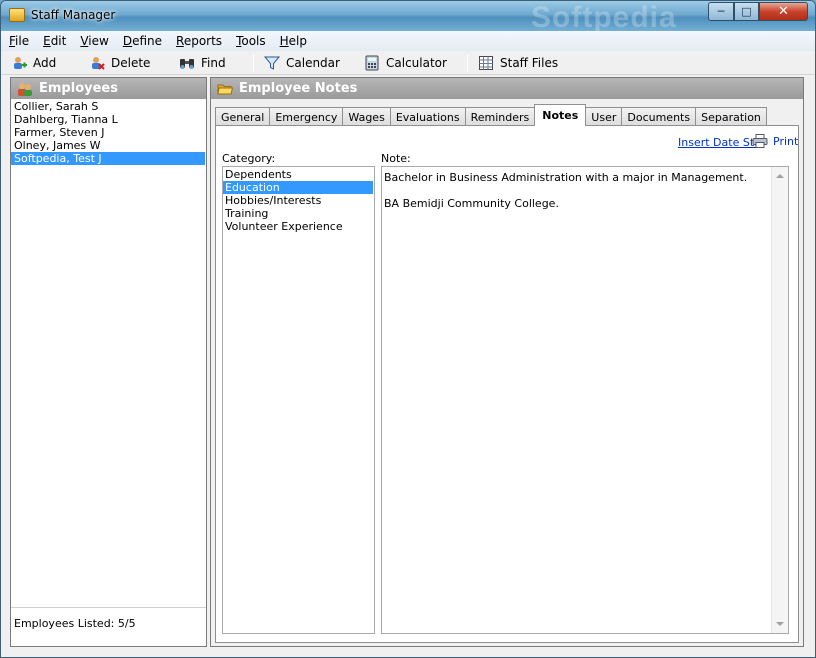 This screenshot has width=816, height=658. What do you see at coordinates (780, 176) in the screenshot?
I see `scroll-up-icon` at bounding box center [780, 176].